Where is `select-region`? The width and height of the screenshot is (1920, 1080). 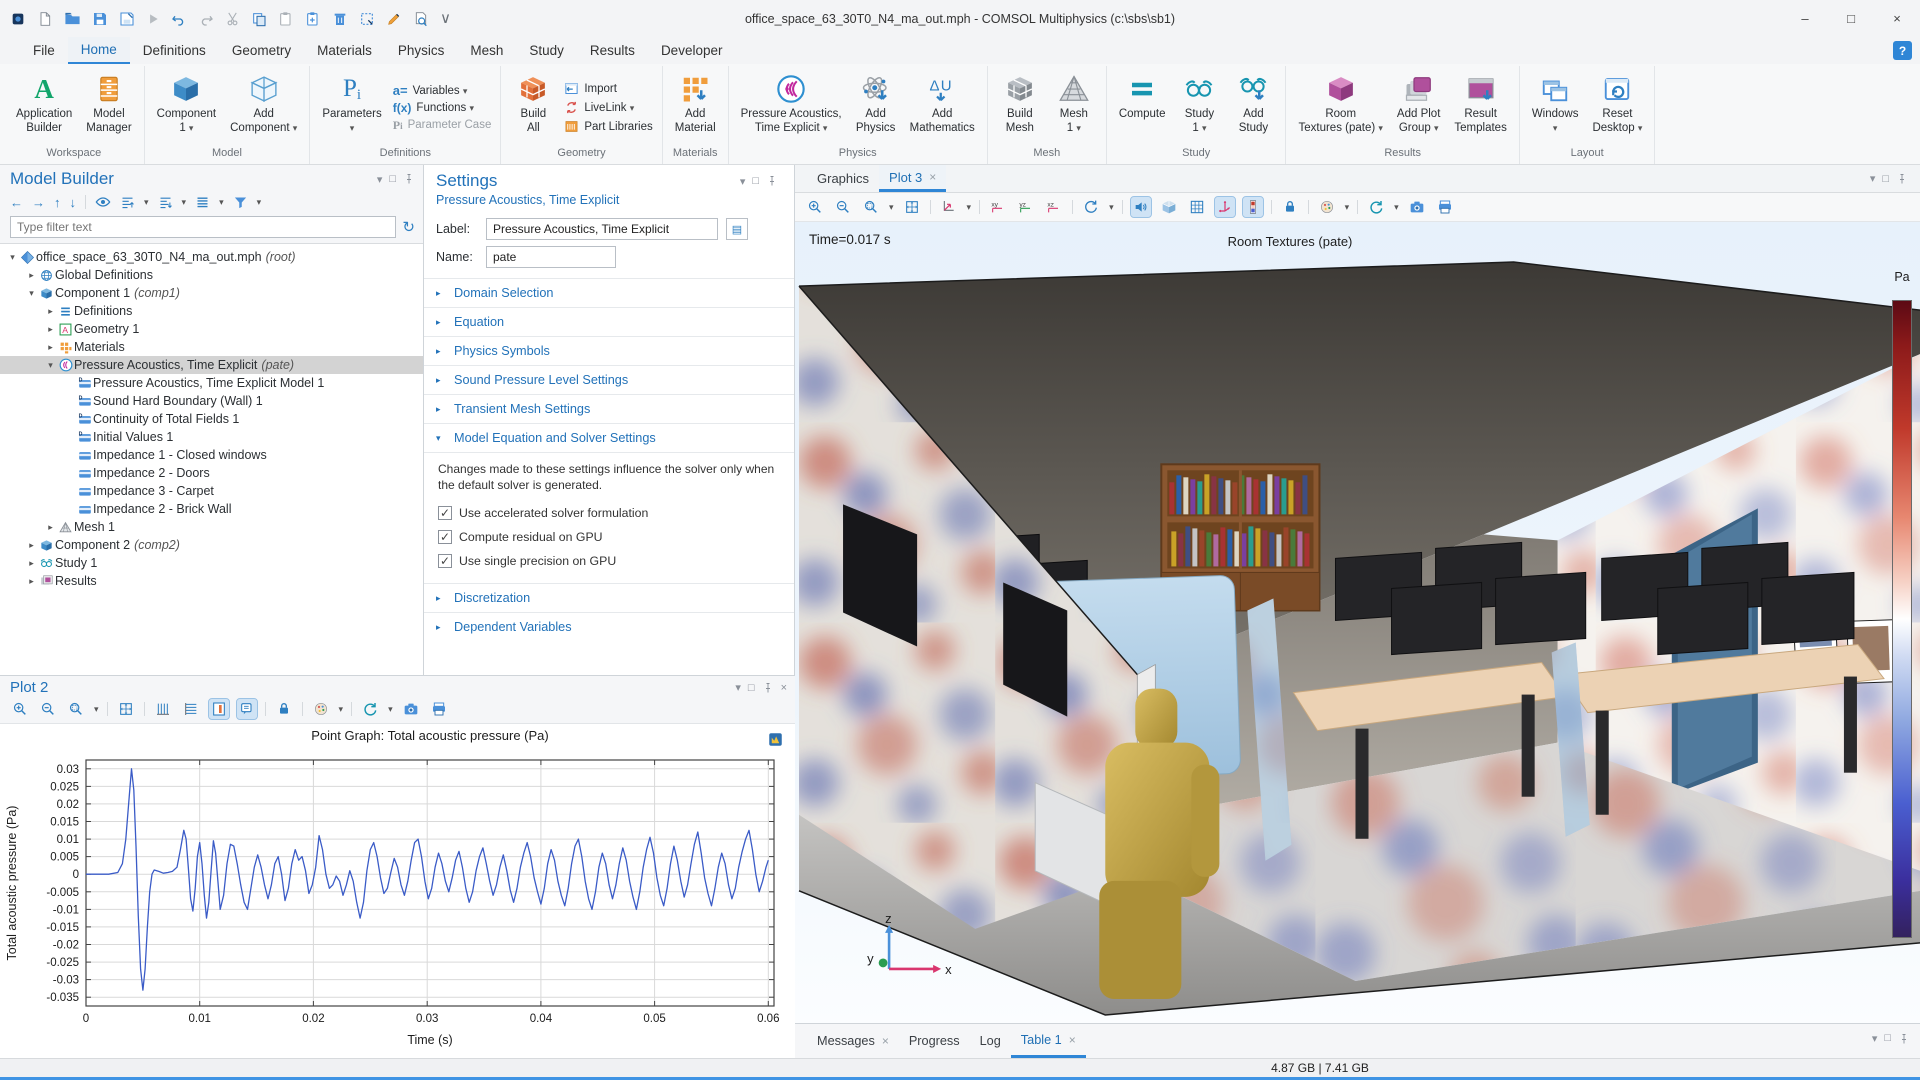 select-region is located at coordinates (367, 19).